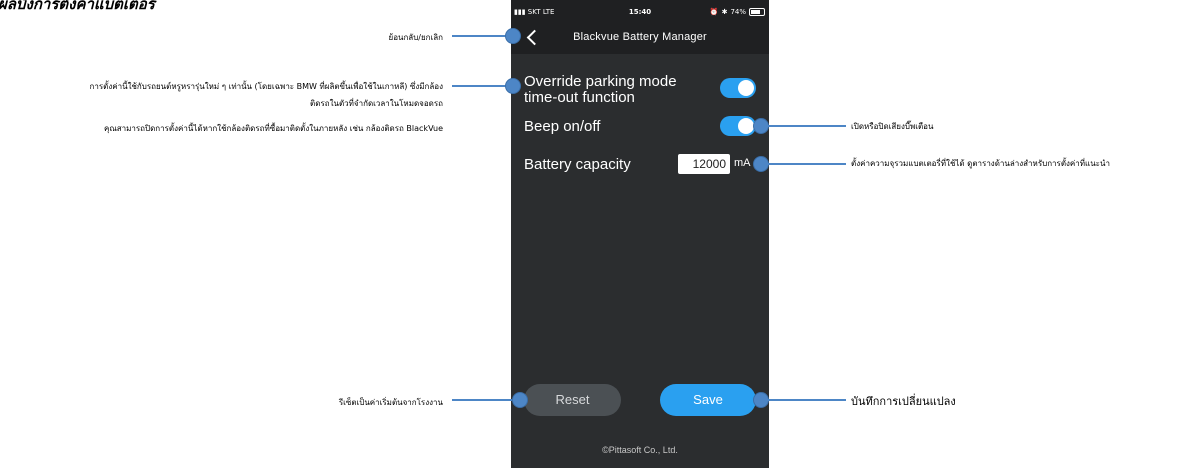 This screenshot has height=468, width=1177. I want to click on status-bar: ▮▮▮ SKT LTE 15:40 ⏰ ✱ 74%, so click(640, 11).